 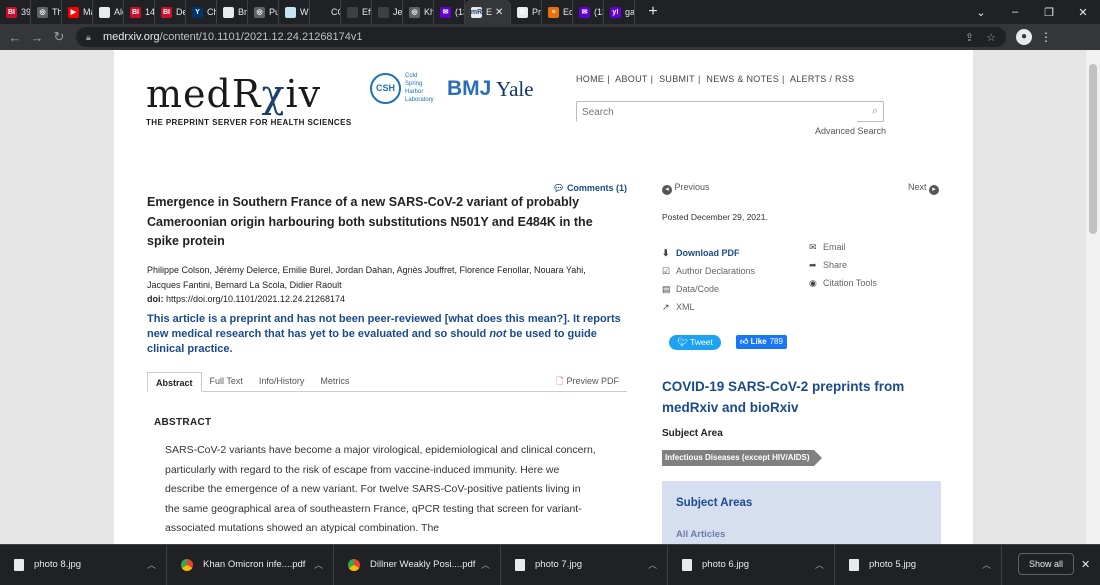 I want to click on xml-link: ↗ XML, so click(x=708, y=307).